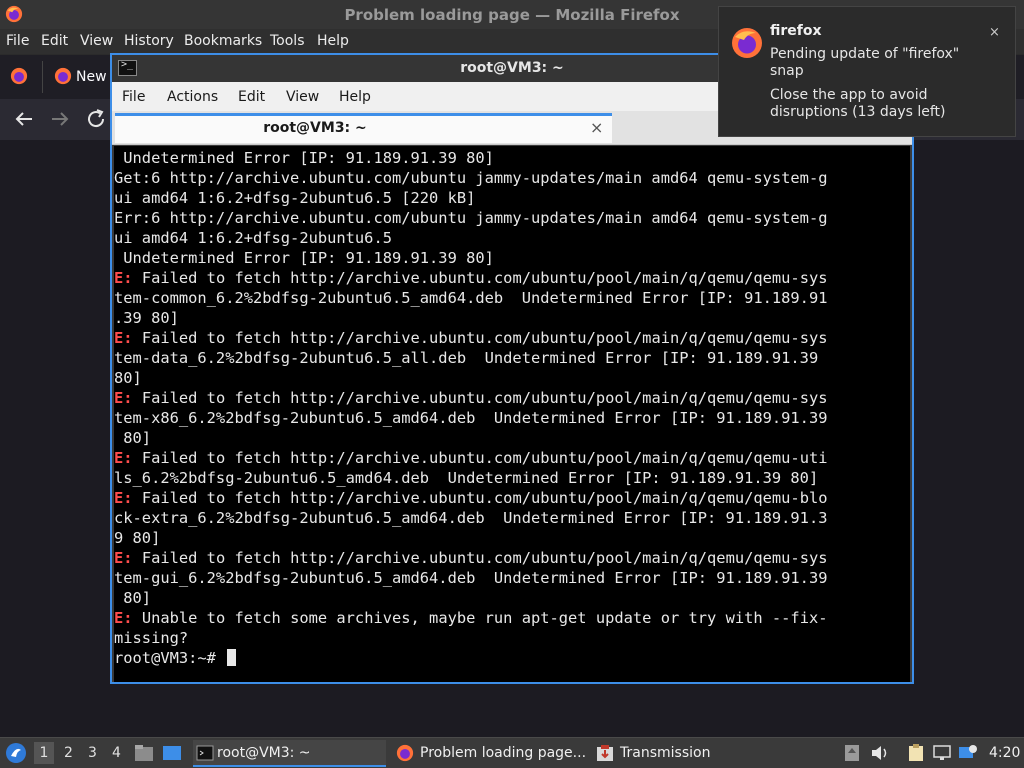 The width and height of the screenshot is (1024, 768). Describe the element at coordinates (287, 41) in the screenshot. I see `firefox-menu-tools: Tools` at that location.